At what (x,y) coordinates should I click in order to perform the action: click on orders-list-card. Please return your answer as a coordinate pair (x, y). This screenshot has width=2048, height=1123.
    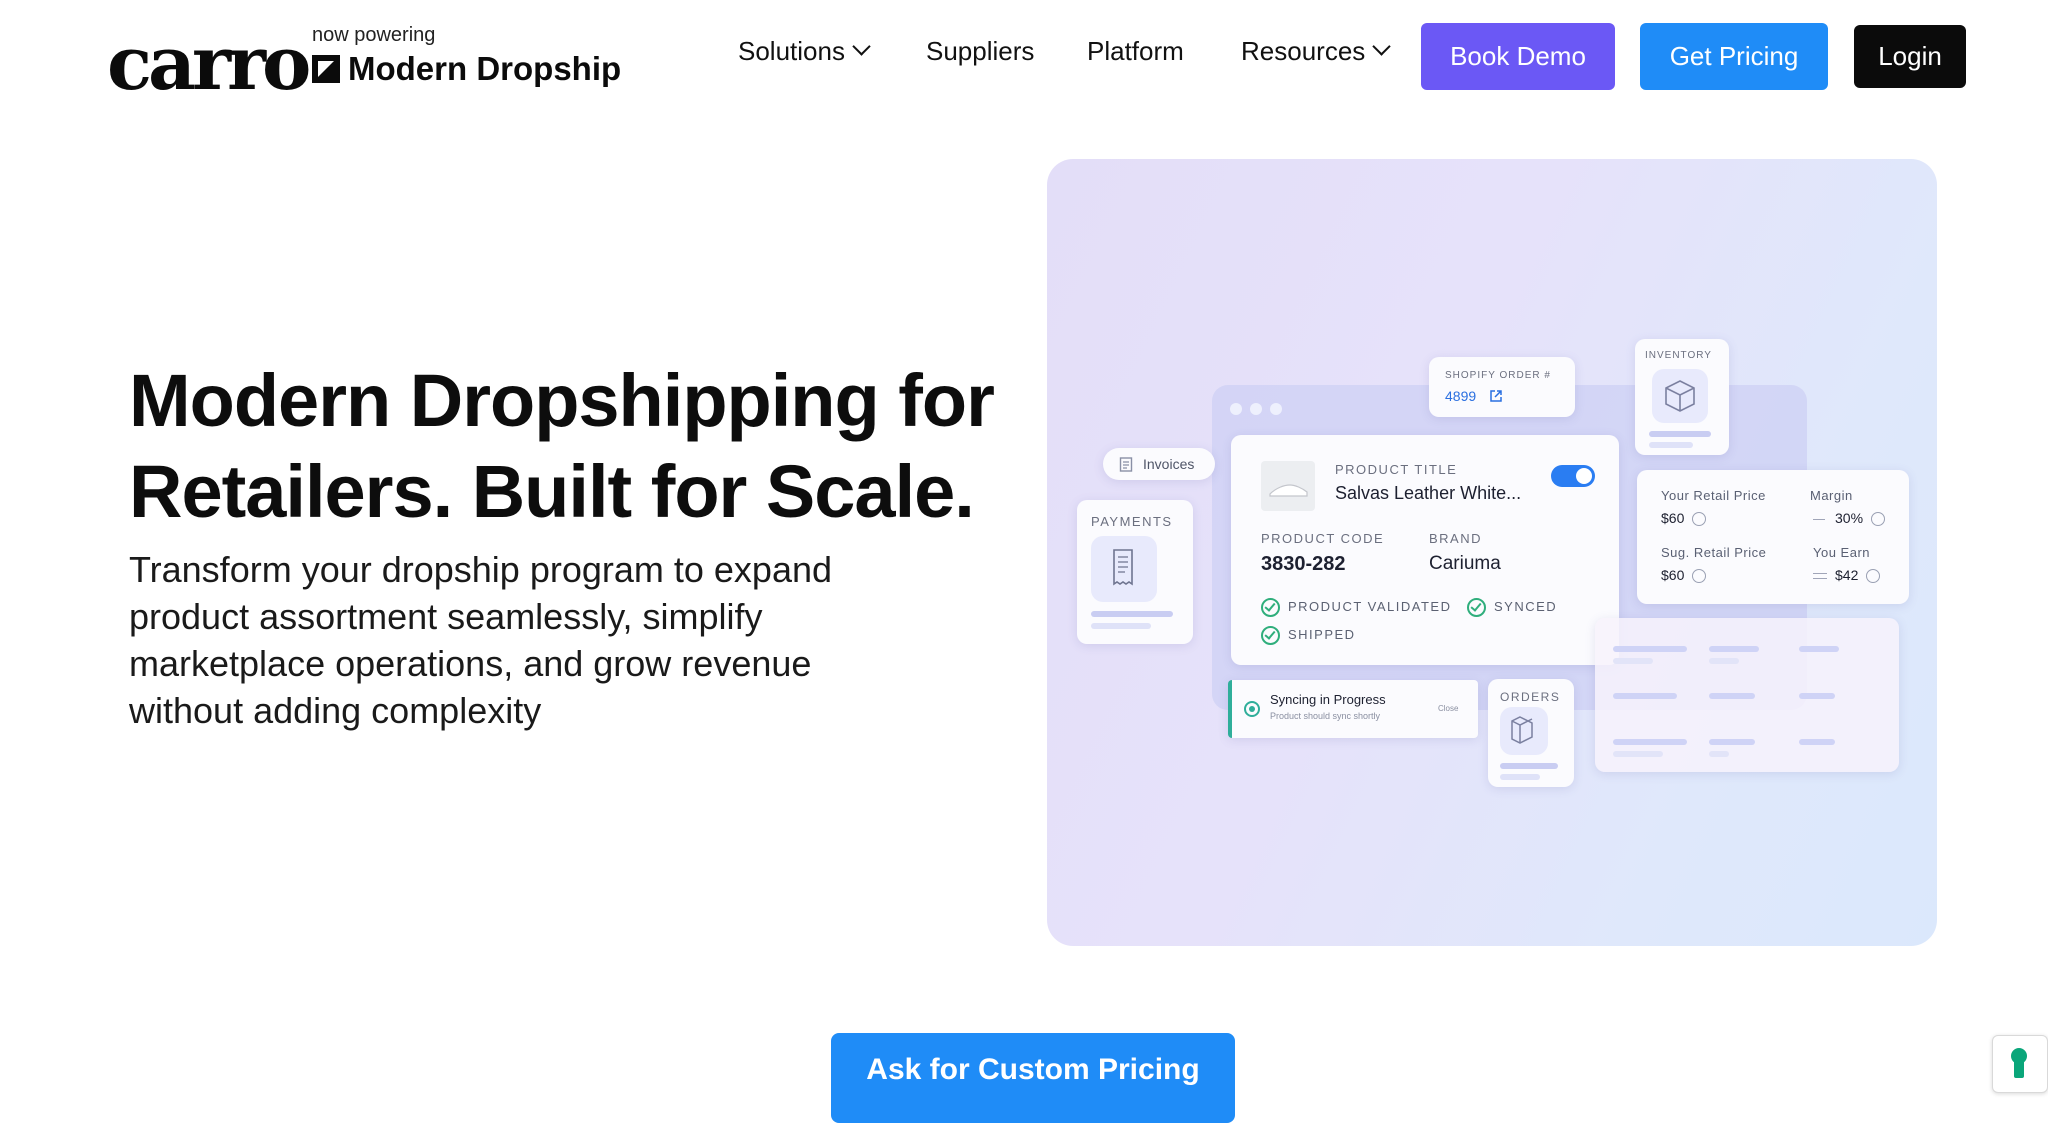
    Looking at the image, I should click on (1747, 695).